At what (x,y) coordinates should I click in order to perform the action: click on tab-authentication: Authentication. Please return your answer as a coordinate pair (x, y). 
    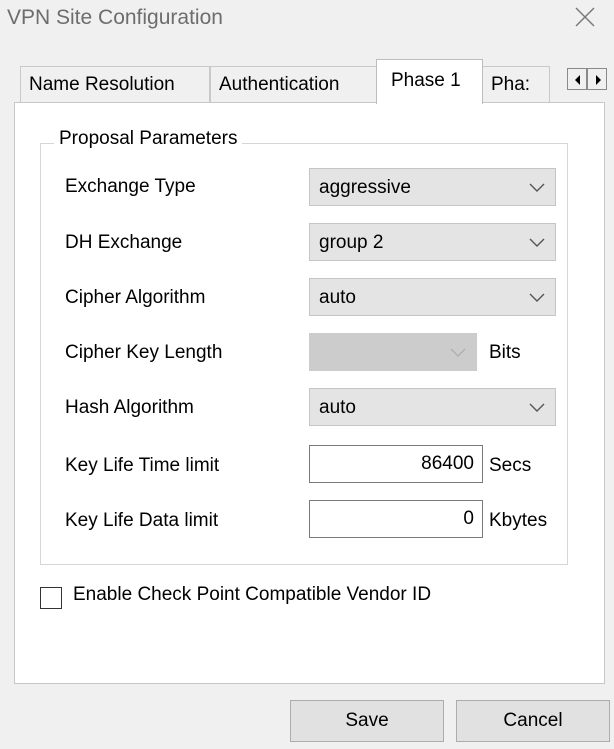
    Looking at the image, I should click on (293, 84).